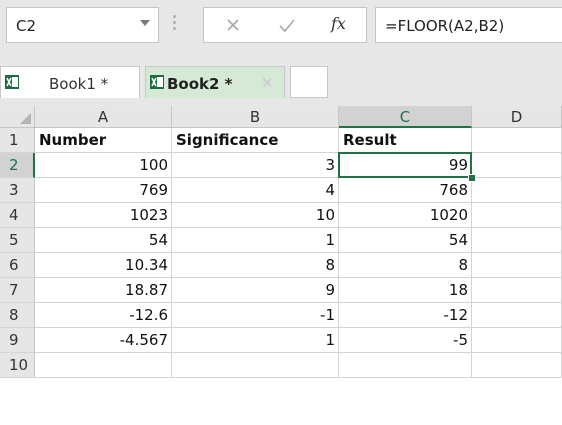  Describe the element at coordinates (103, 240) in the screenshot. I see `cell-a5: 54` at that location.